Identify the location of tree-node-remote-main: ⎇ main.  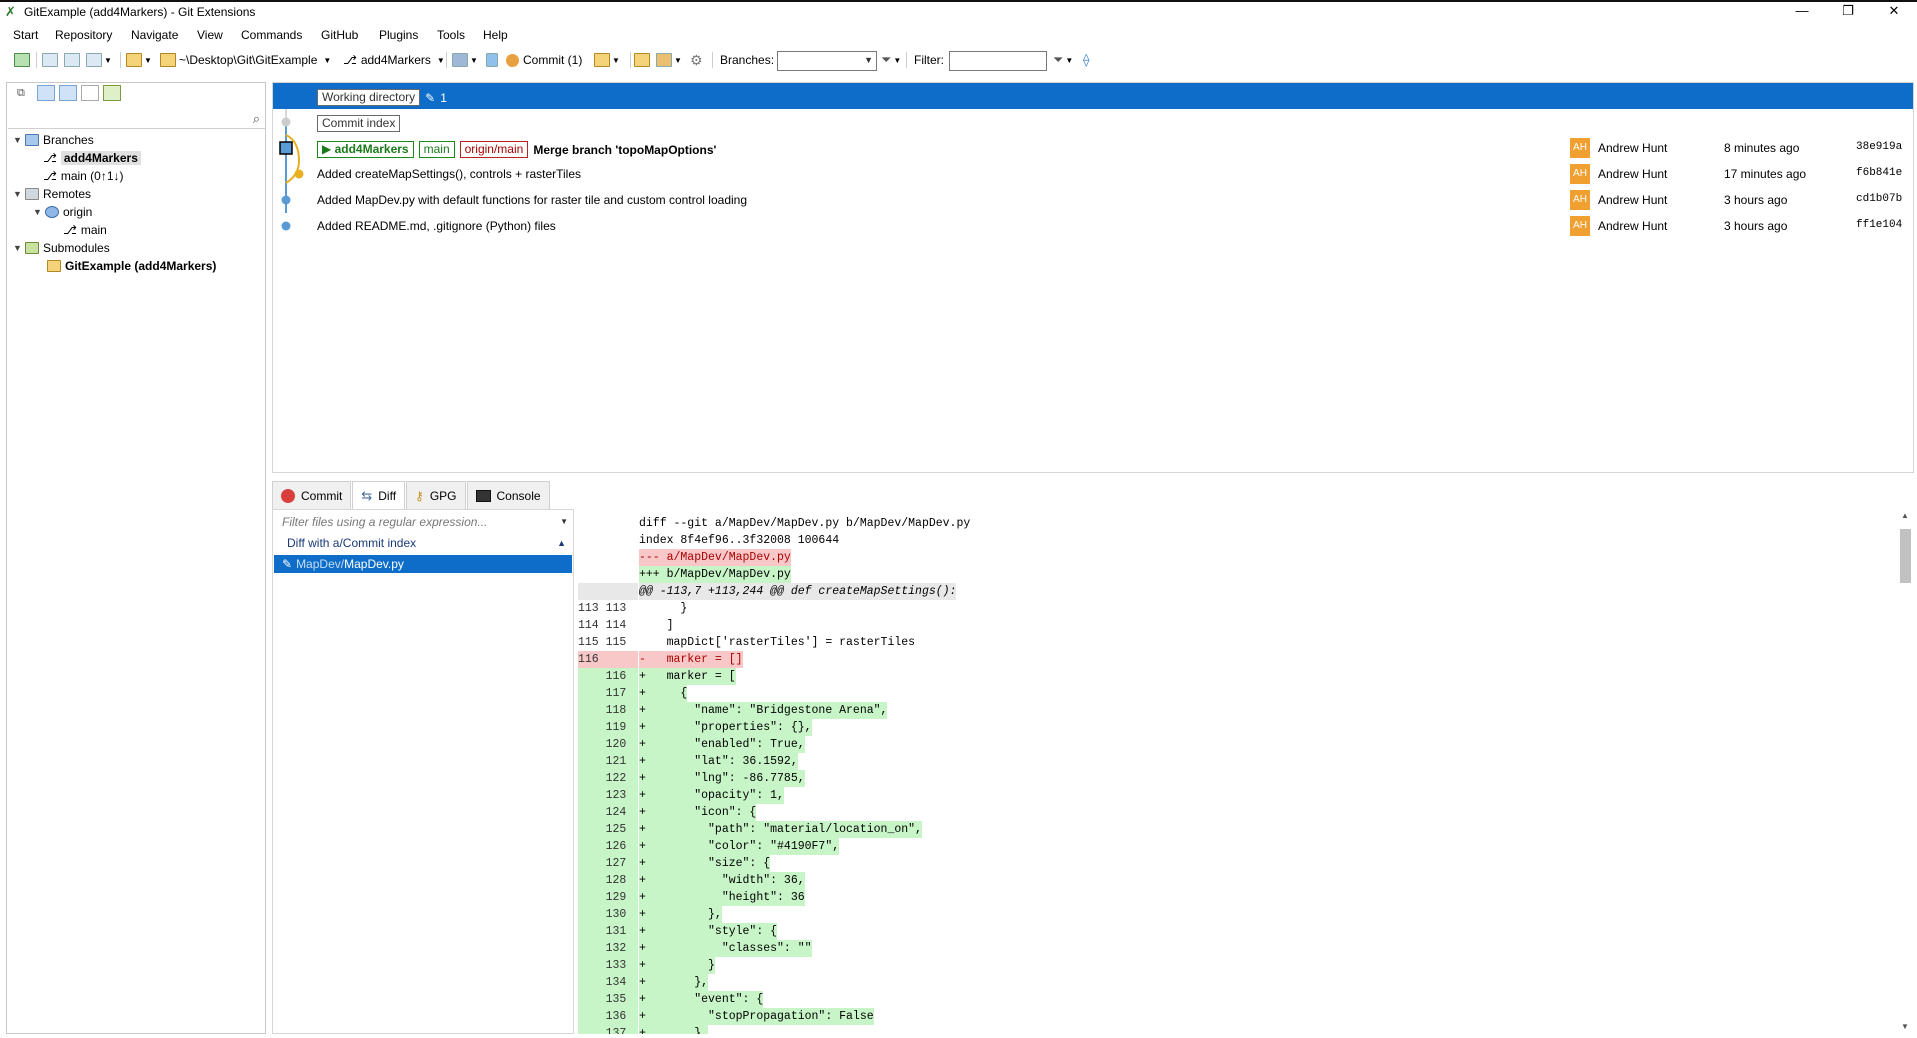
(85, 230).